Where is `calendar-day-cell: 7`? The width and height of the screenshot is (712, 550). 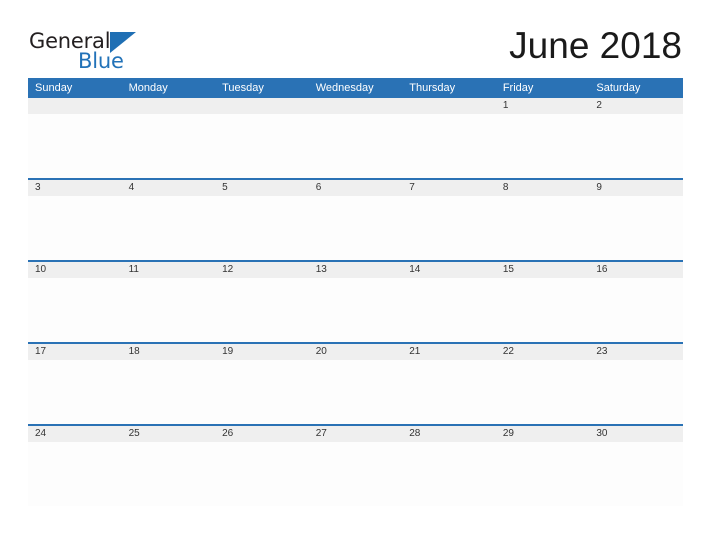 calendar-day-cell: 7 is located at coordinates (449, 219).